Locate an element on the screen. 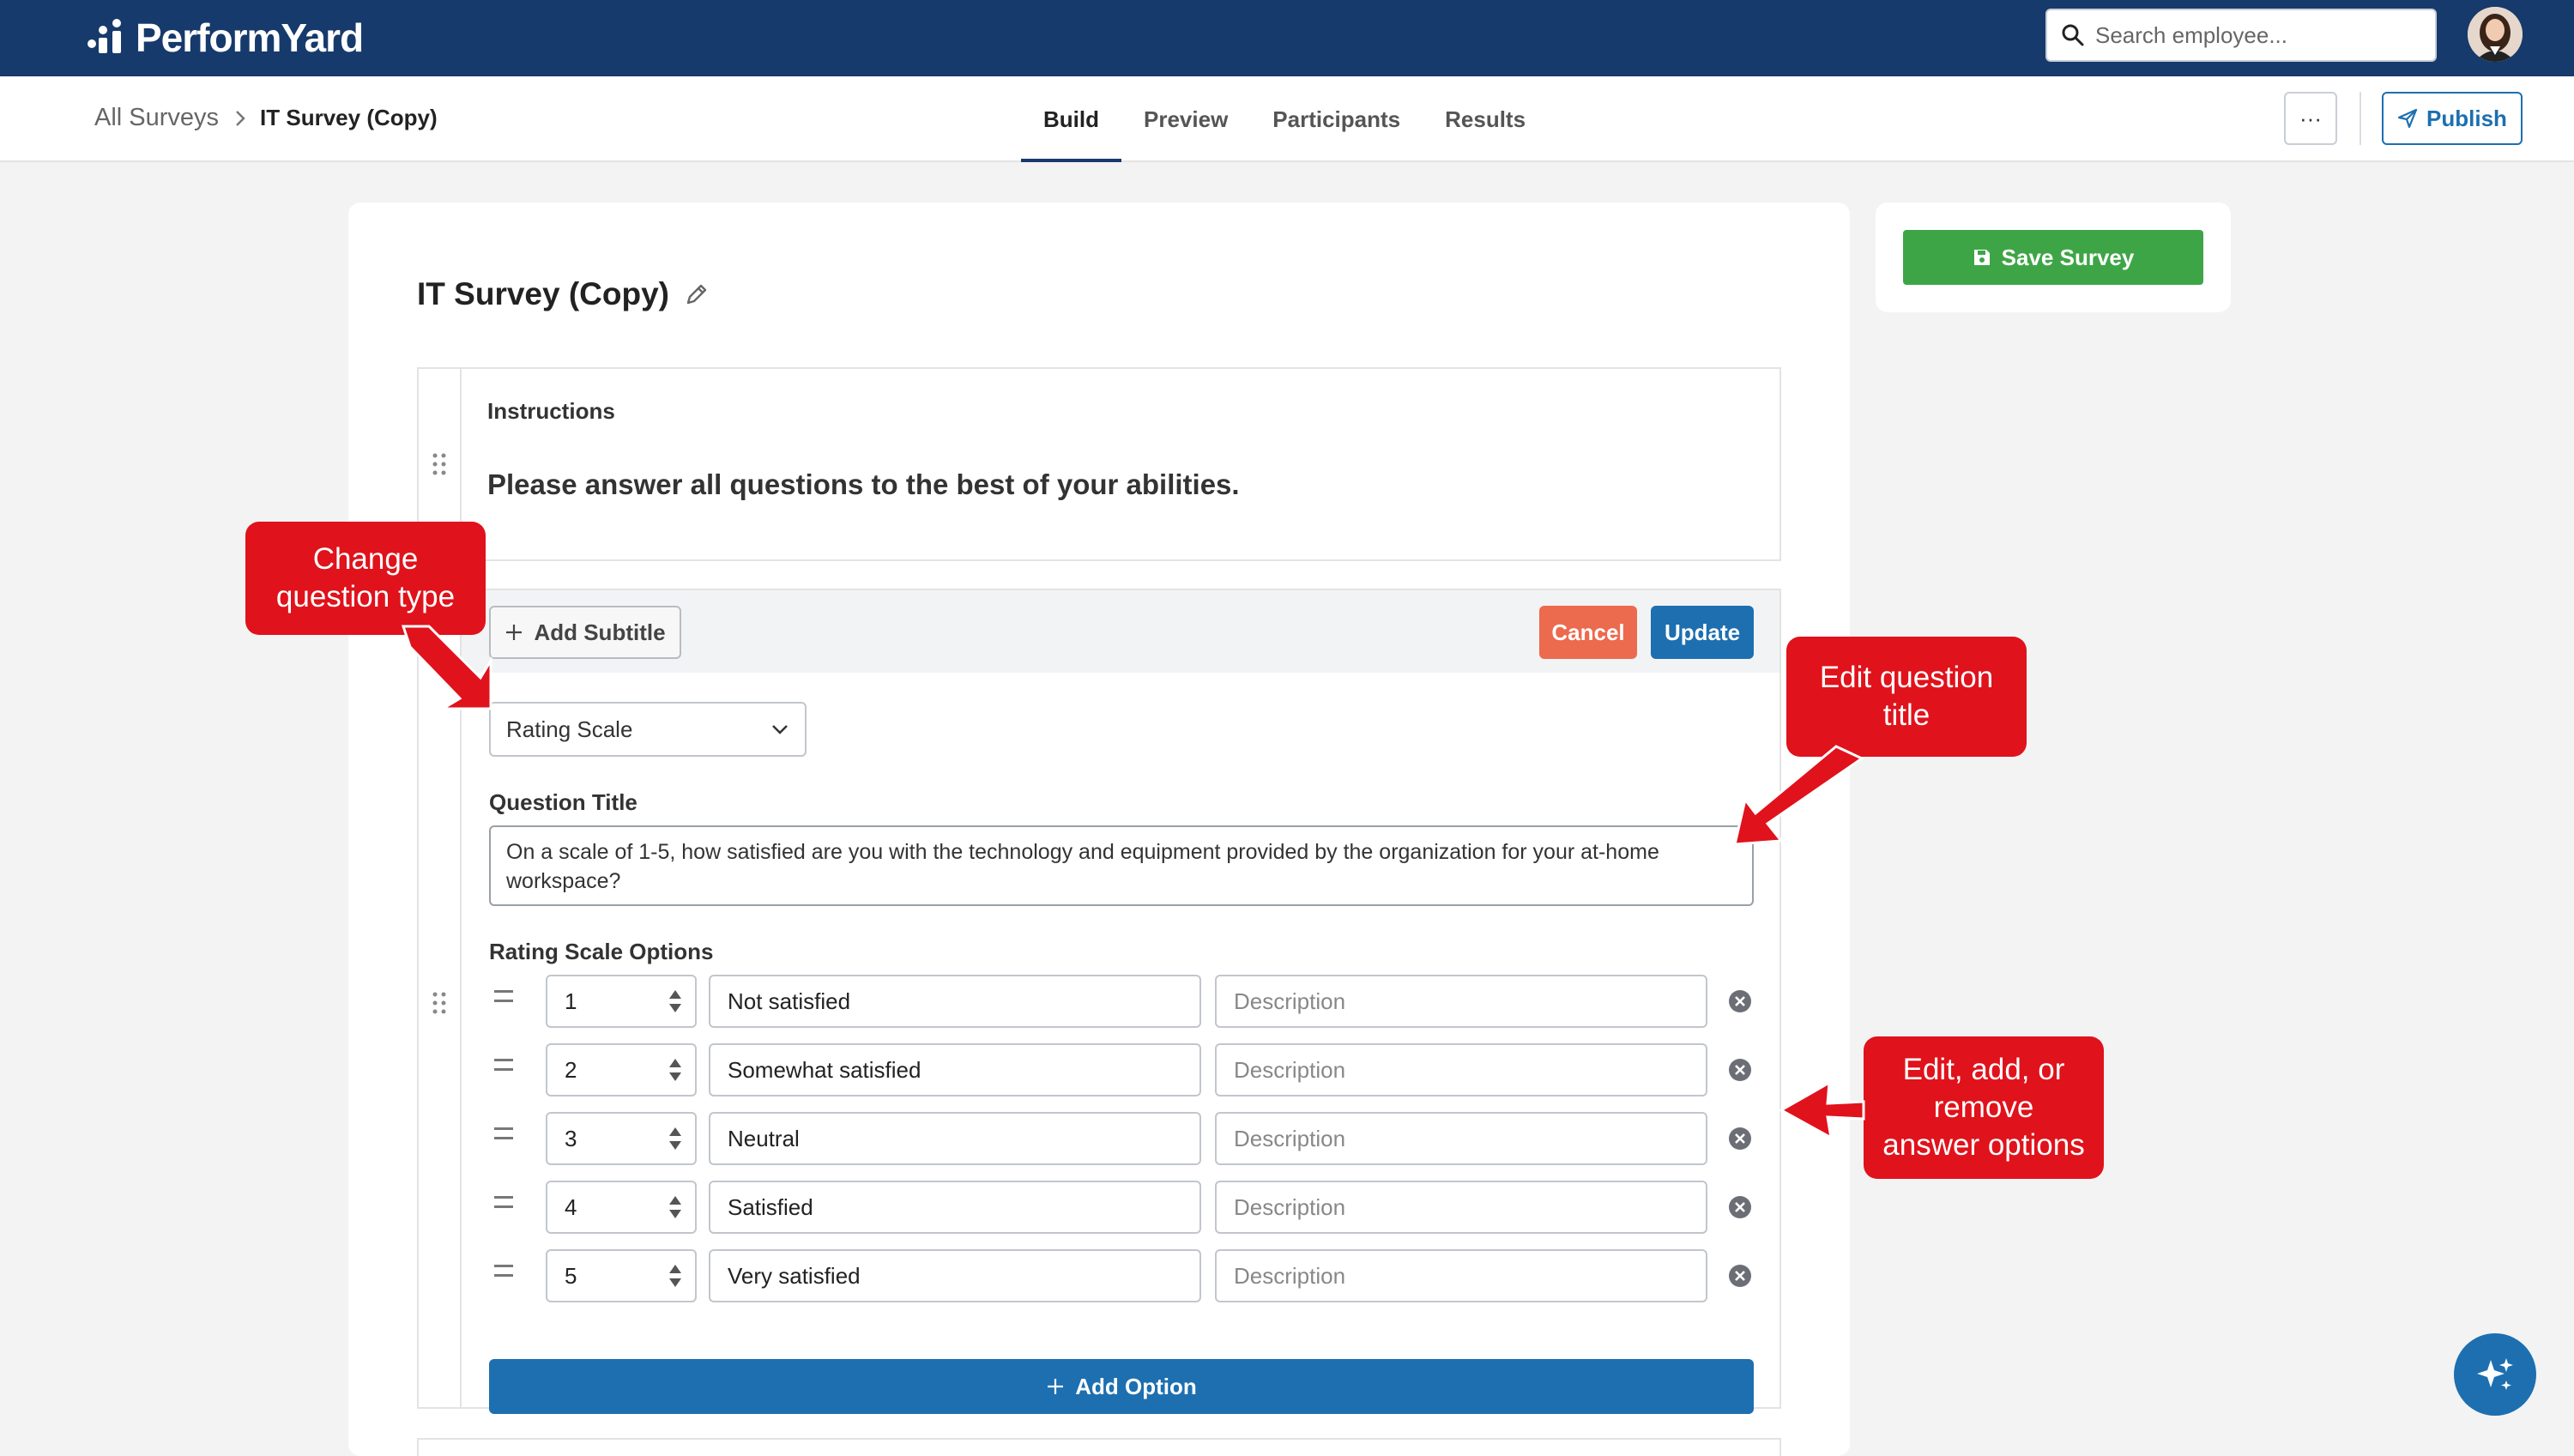 The image size is (2574, 1456). tab-participants: Participants is located at coordinates (1336, 119).